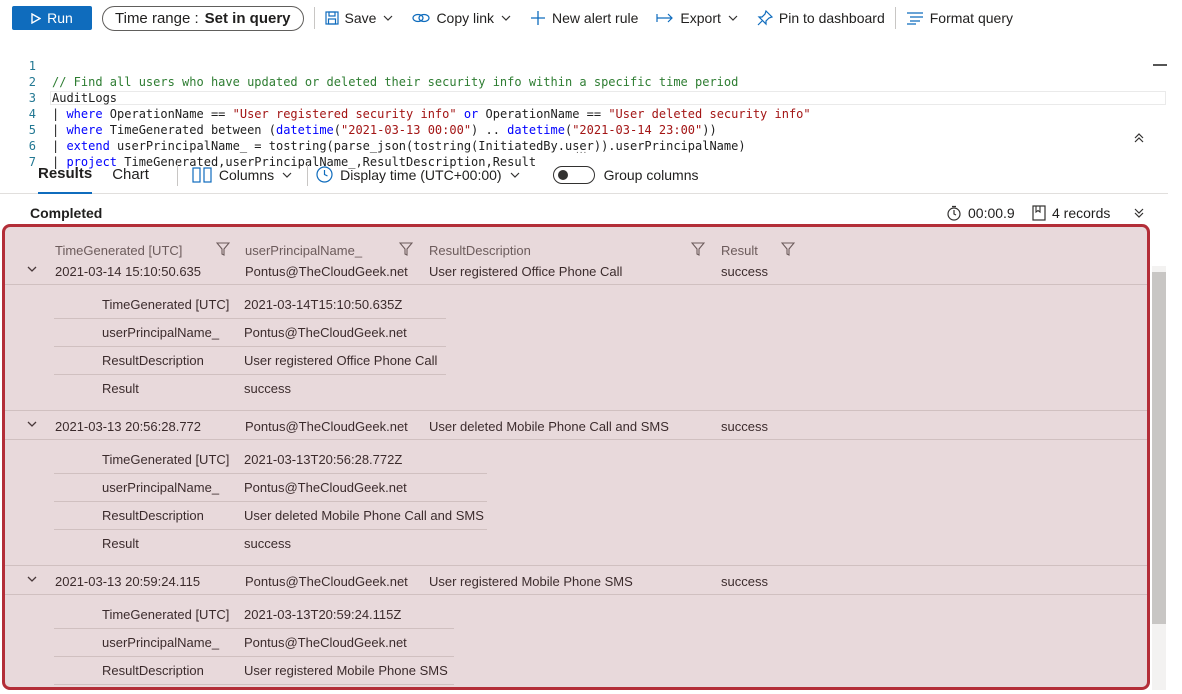 The width and height of the screenshot is (1182, 694). I want to click on save-button: Save, so click(359, 18).